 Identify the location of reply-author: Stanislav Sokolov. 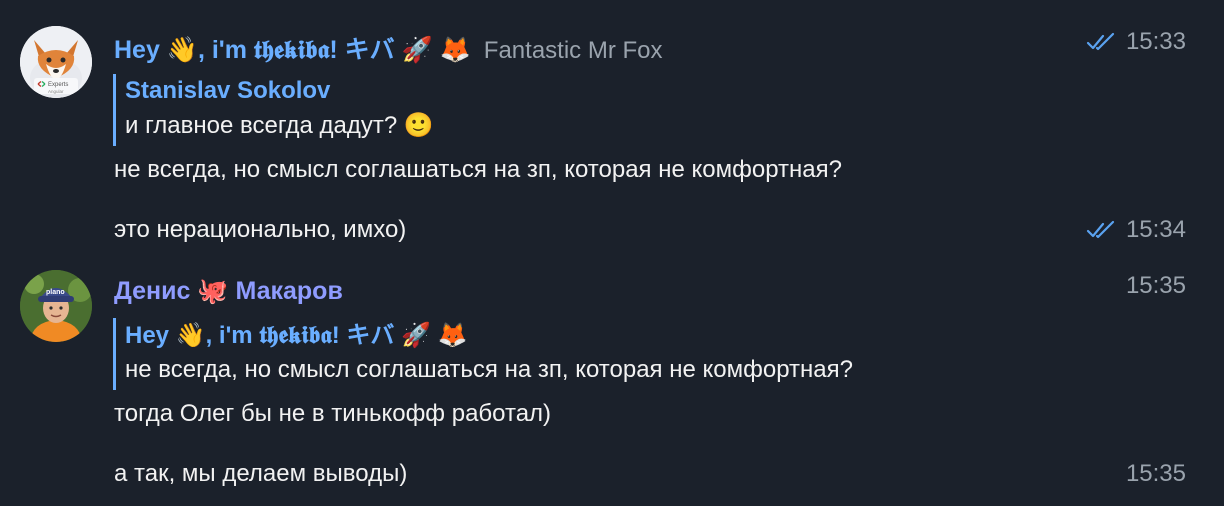
(228, 90).